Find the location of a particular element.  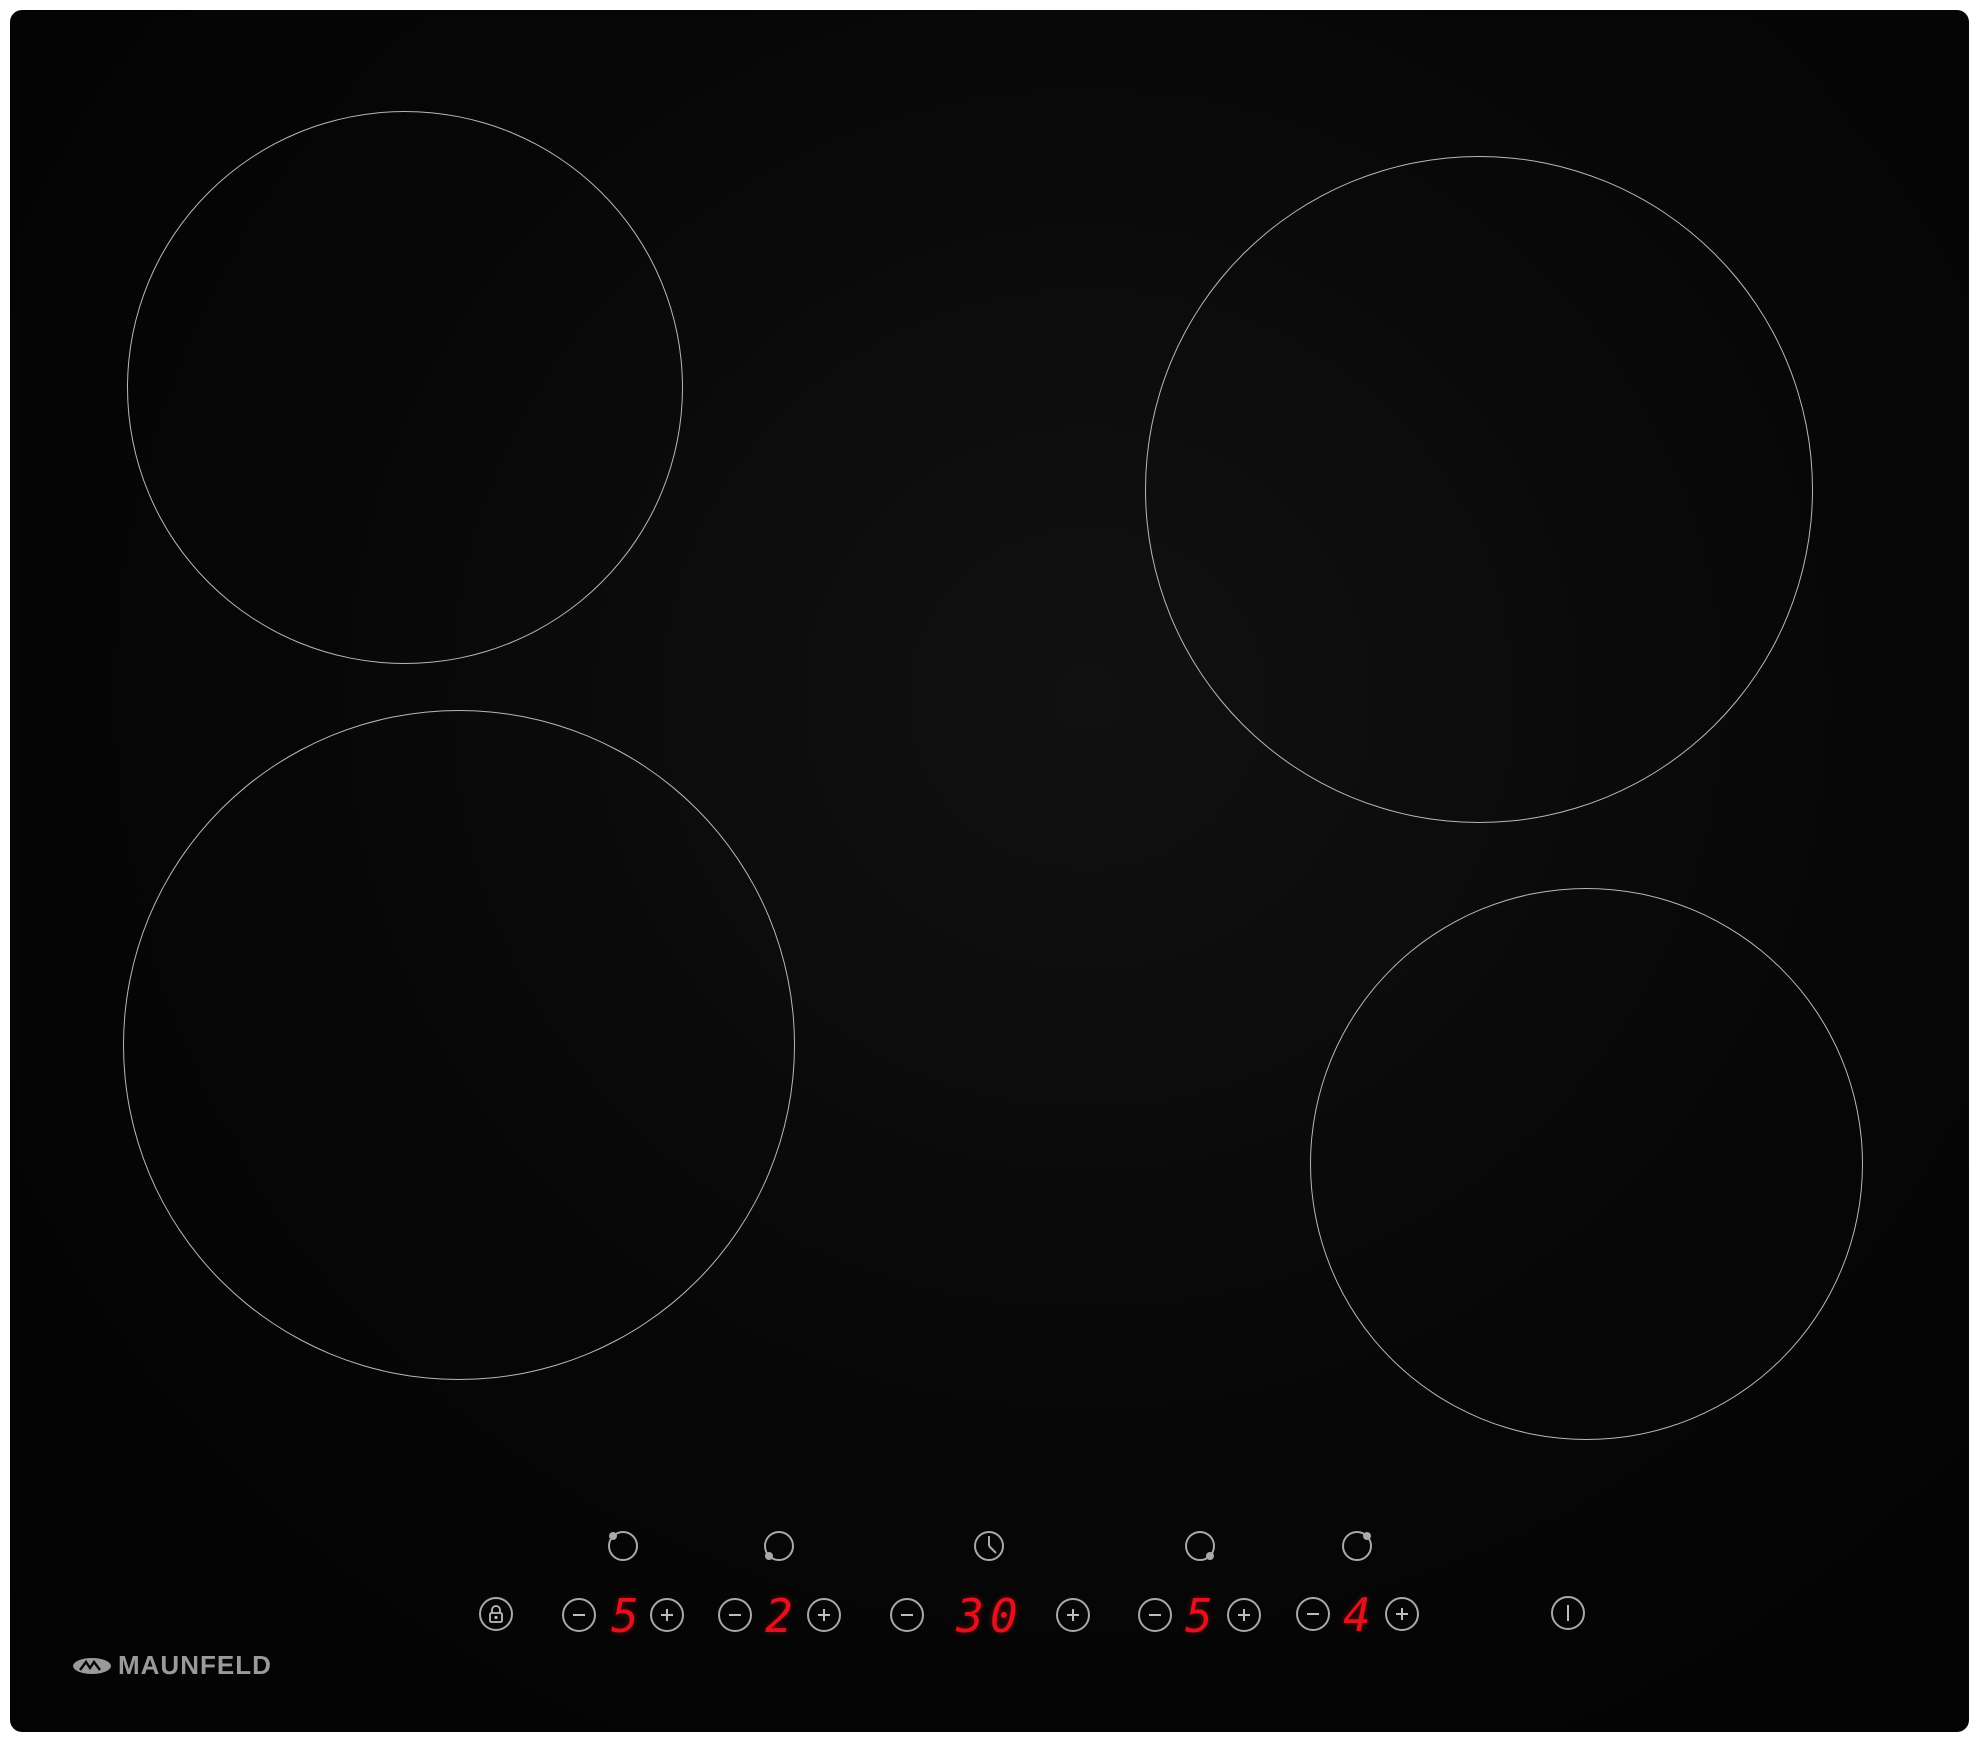

zone-front-right-level-display: 5 is located at coordinates (1202, 1616).